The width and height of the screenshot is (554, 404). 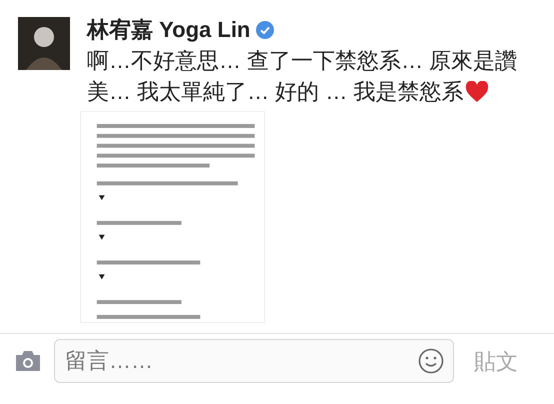 I want to click on camera-icon, so click(x=28, y=361).